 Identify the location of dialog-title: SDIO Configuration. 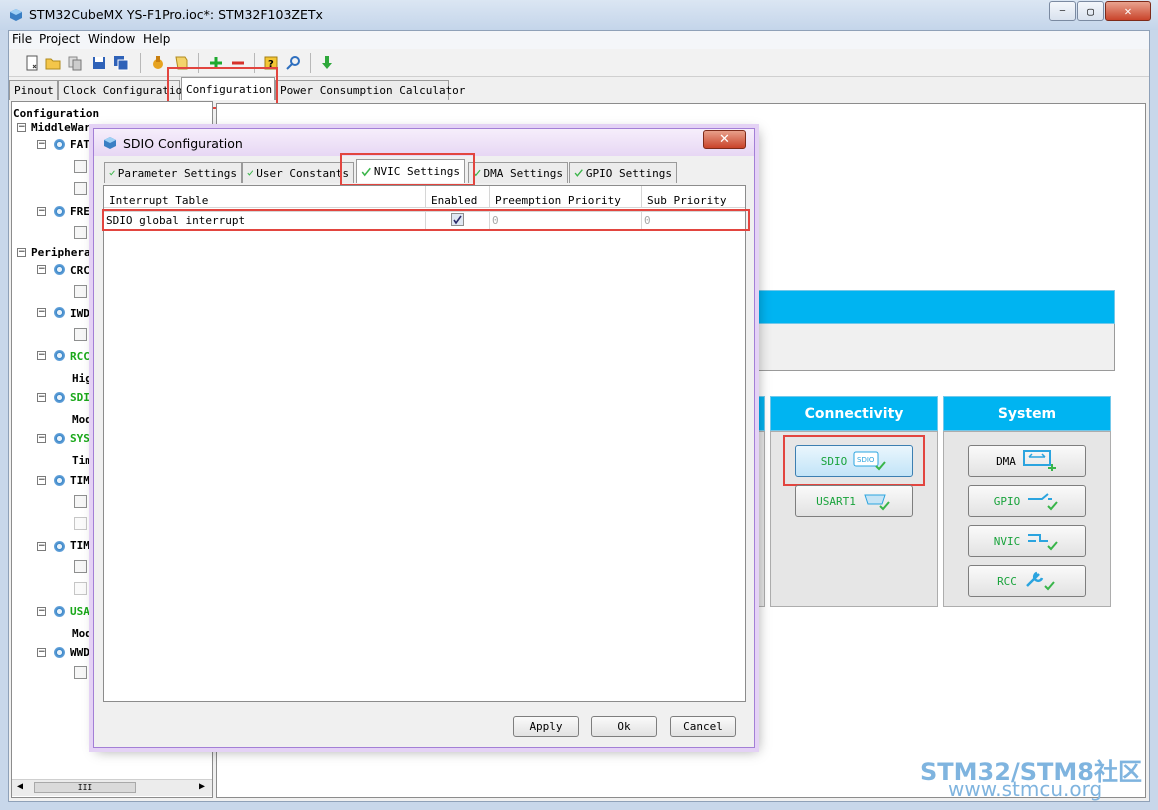
(183, 143).